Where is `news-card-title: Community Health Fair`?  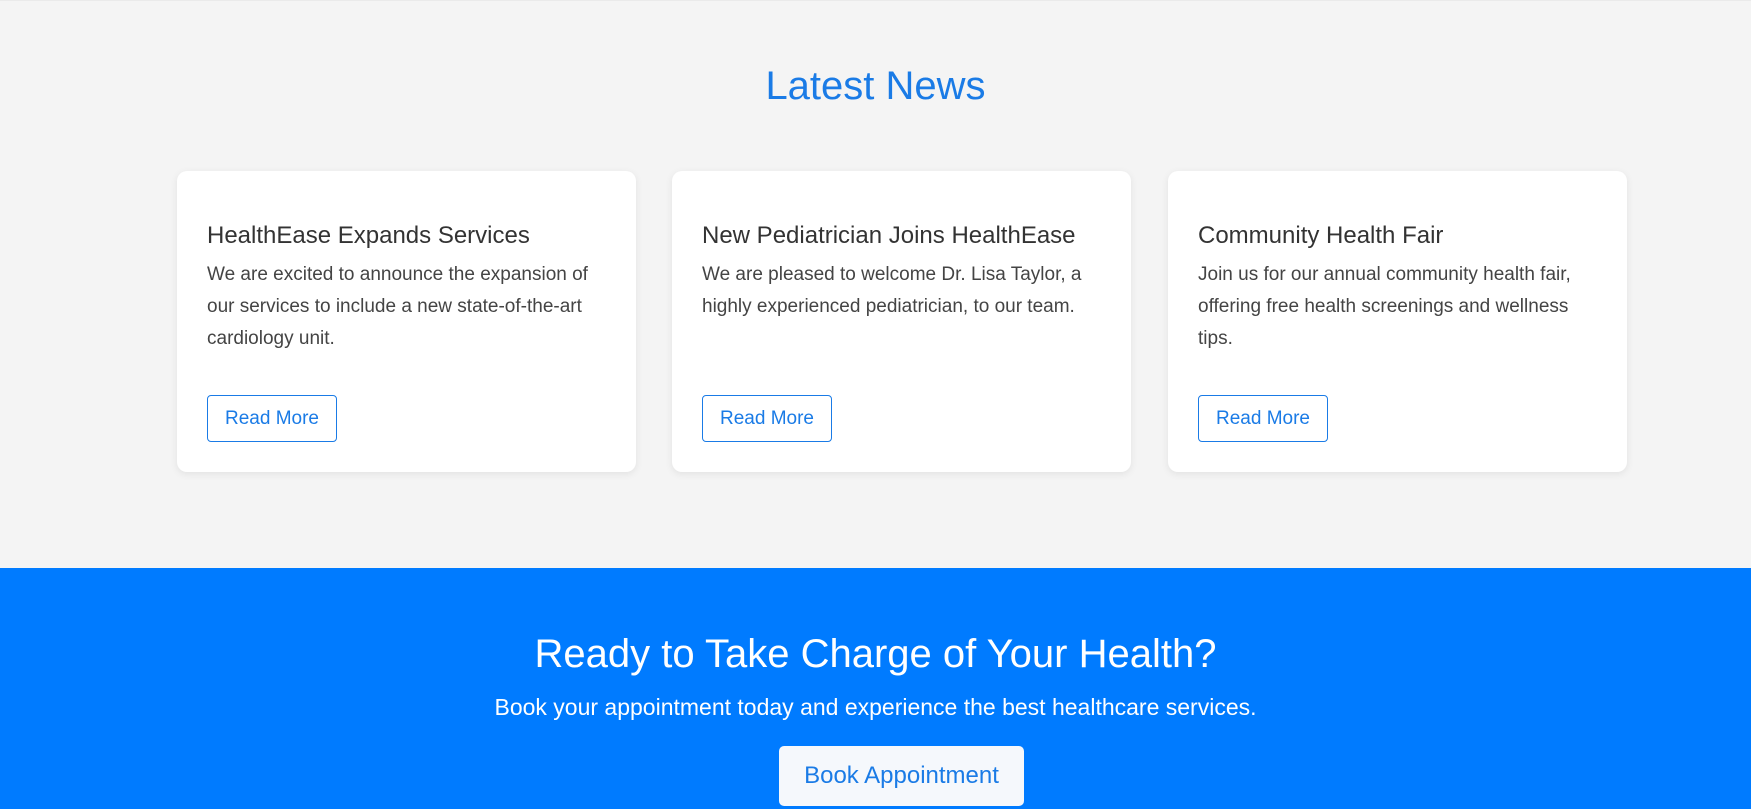
news-card-title: Community Health Fair is located at coordinates (1321, 235).